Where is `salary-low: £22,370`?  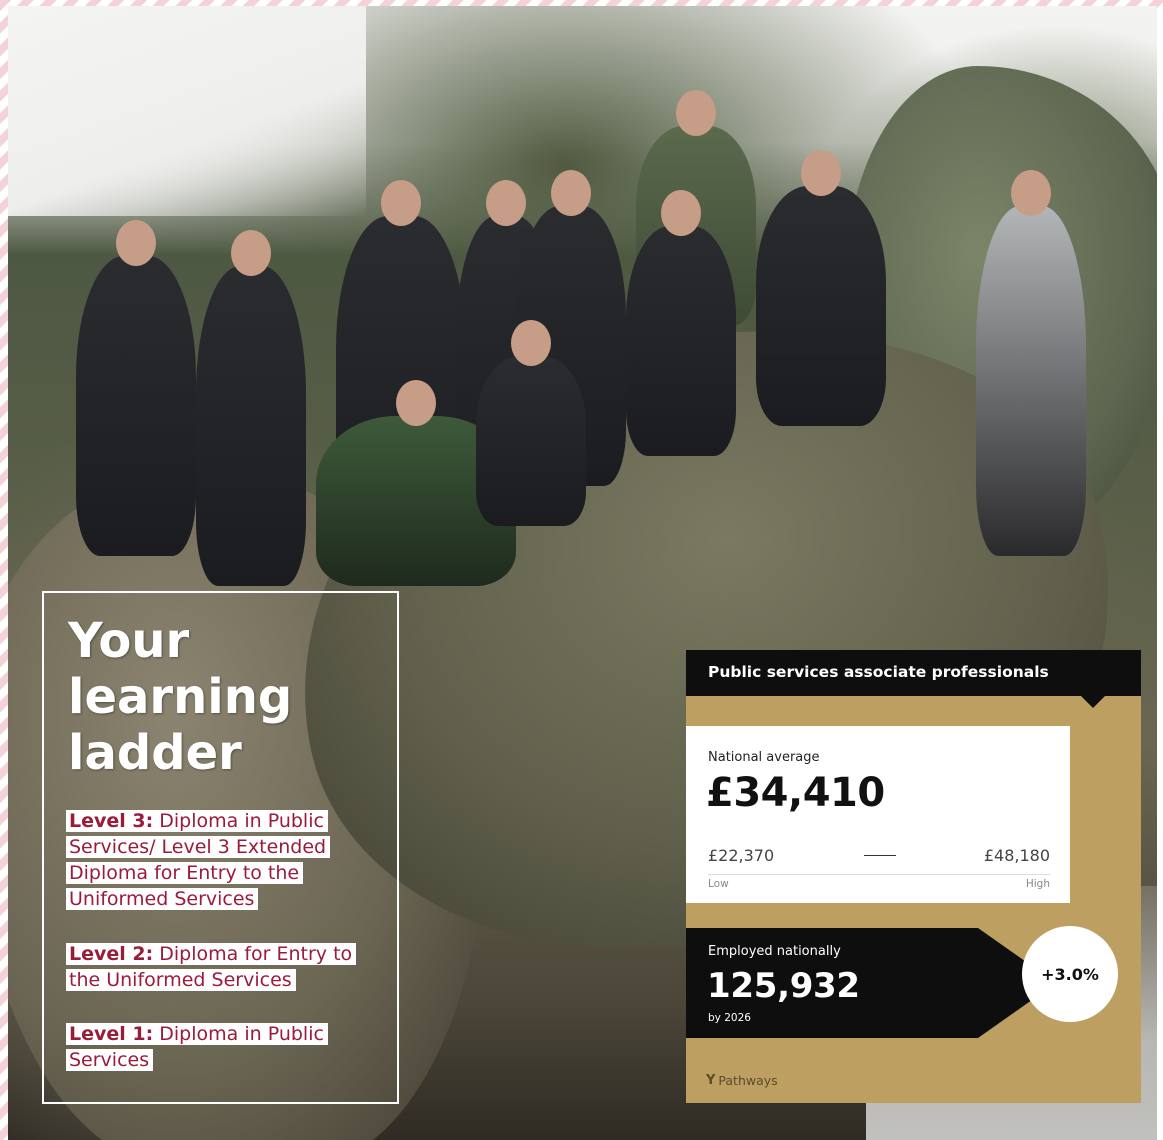
salary-low: £22,370 is located at coordinates (741, 855).